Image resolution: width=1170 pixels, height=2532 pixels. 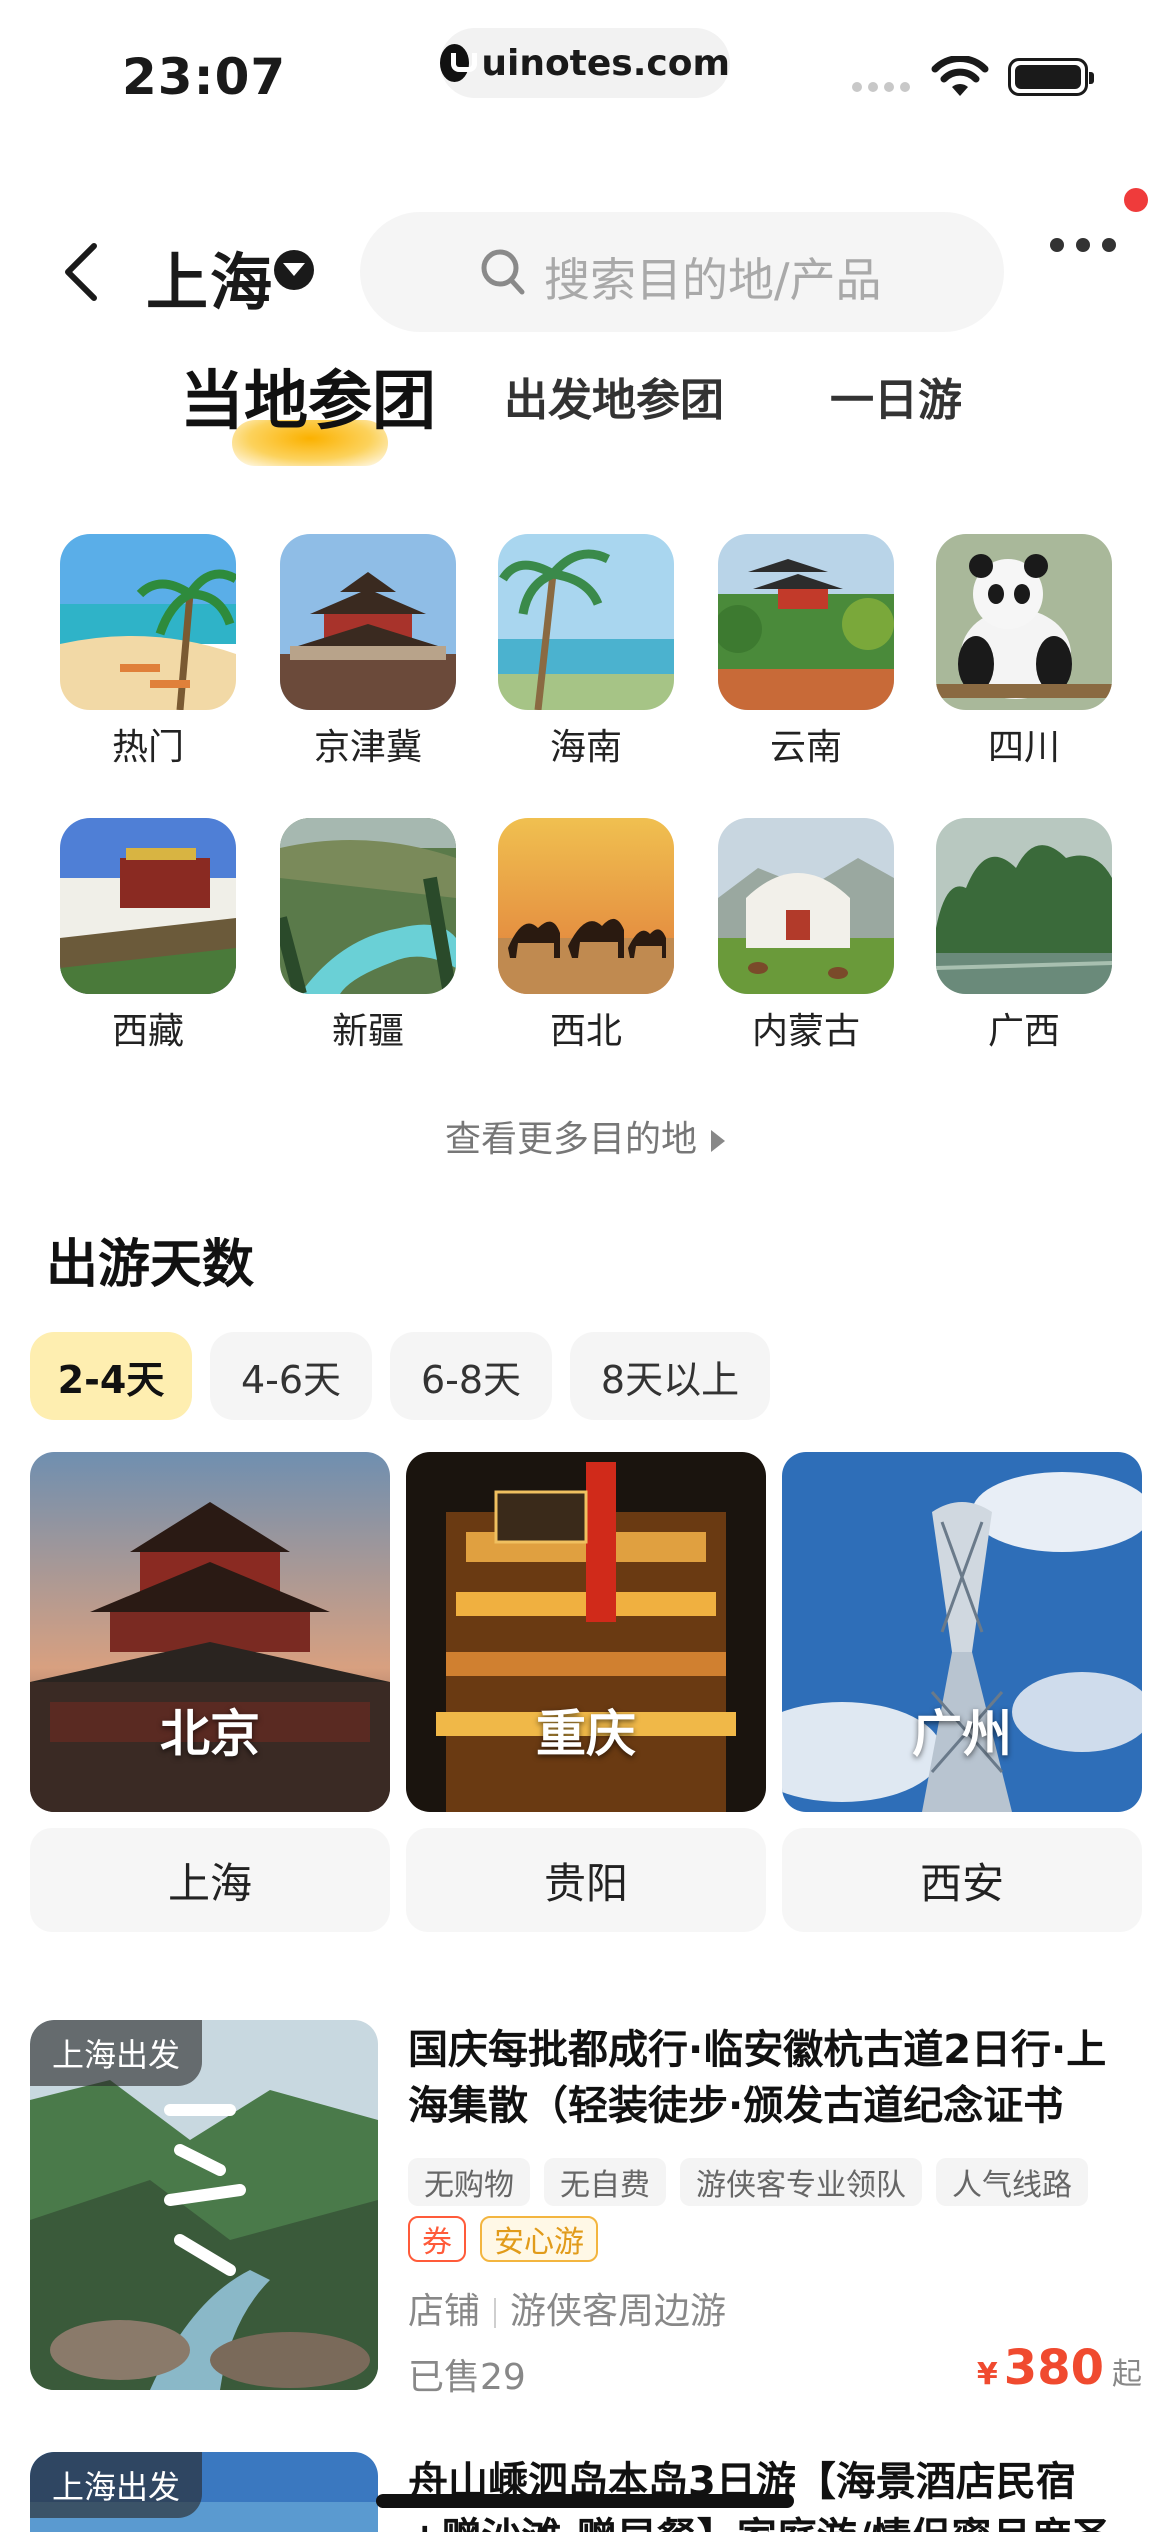 I want to click on destination-label: 西北, so click(x=585, y=1031).